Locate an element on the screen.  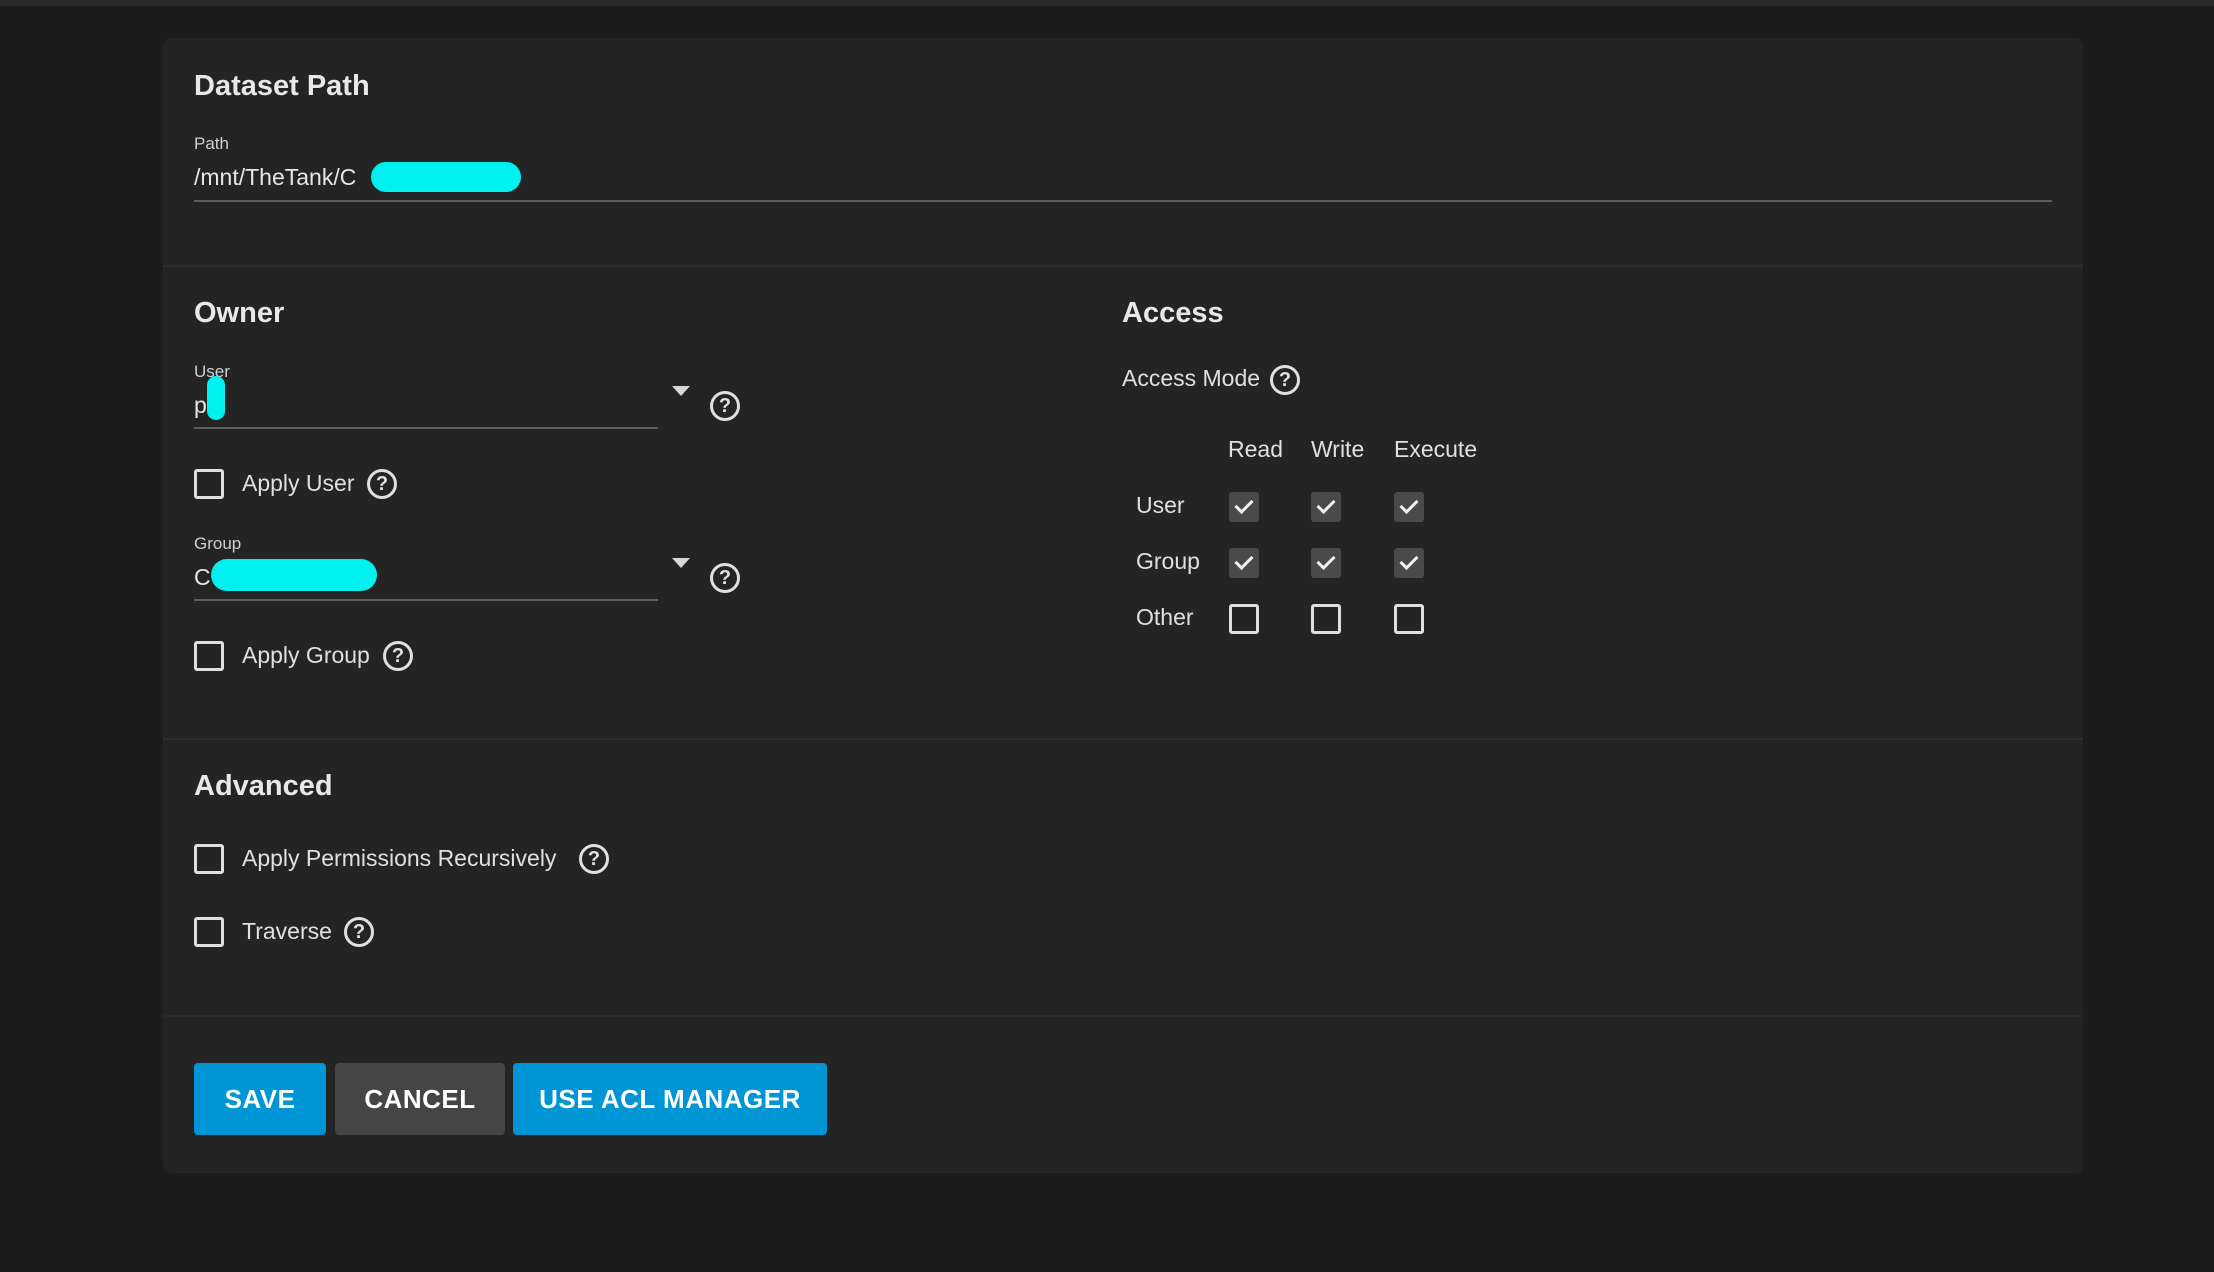
cancel-button: CANCEL is located at coordinates (420, 1099).